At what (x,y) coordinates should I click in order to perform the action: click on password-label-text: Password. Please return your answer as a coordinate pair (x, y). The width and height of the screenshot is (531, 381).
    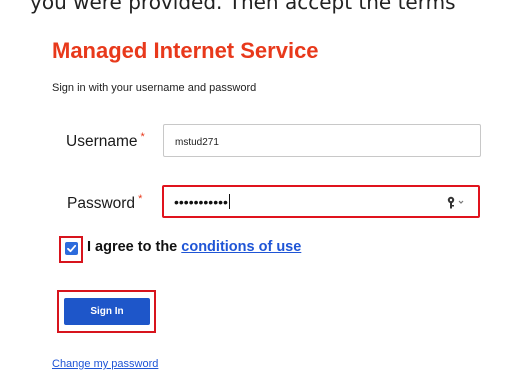
    Looking at the image, I should click on (101, 204).